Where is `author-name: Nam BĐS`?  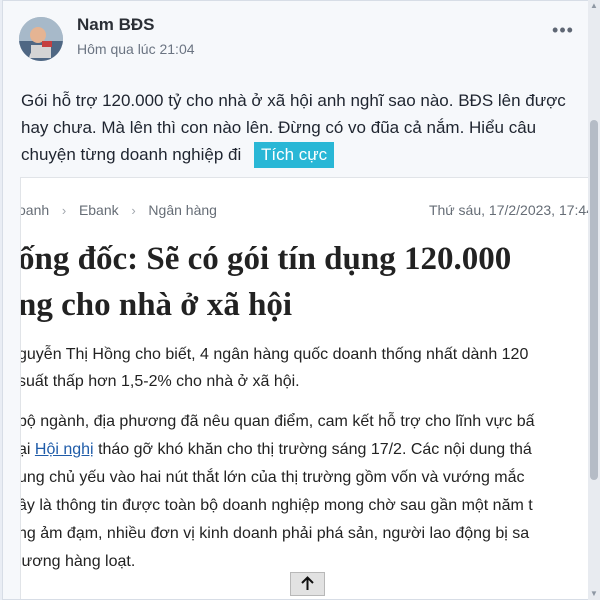
author-name: Nam BĐS is located at coordinates (115, 25).